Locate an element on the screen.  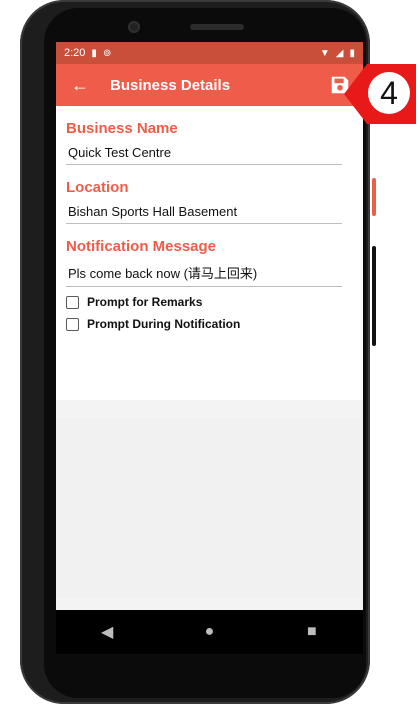
battery-icon: ▮ is located at coordinates (352, 53).